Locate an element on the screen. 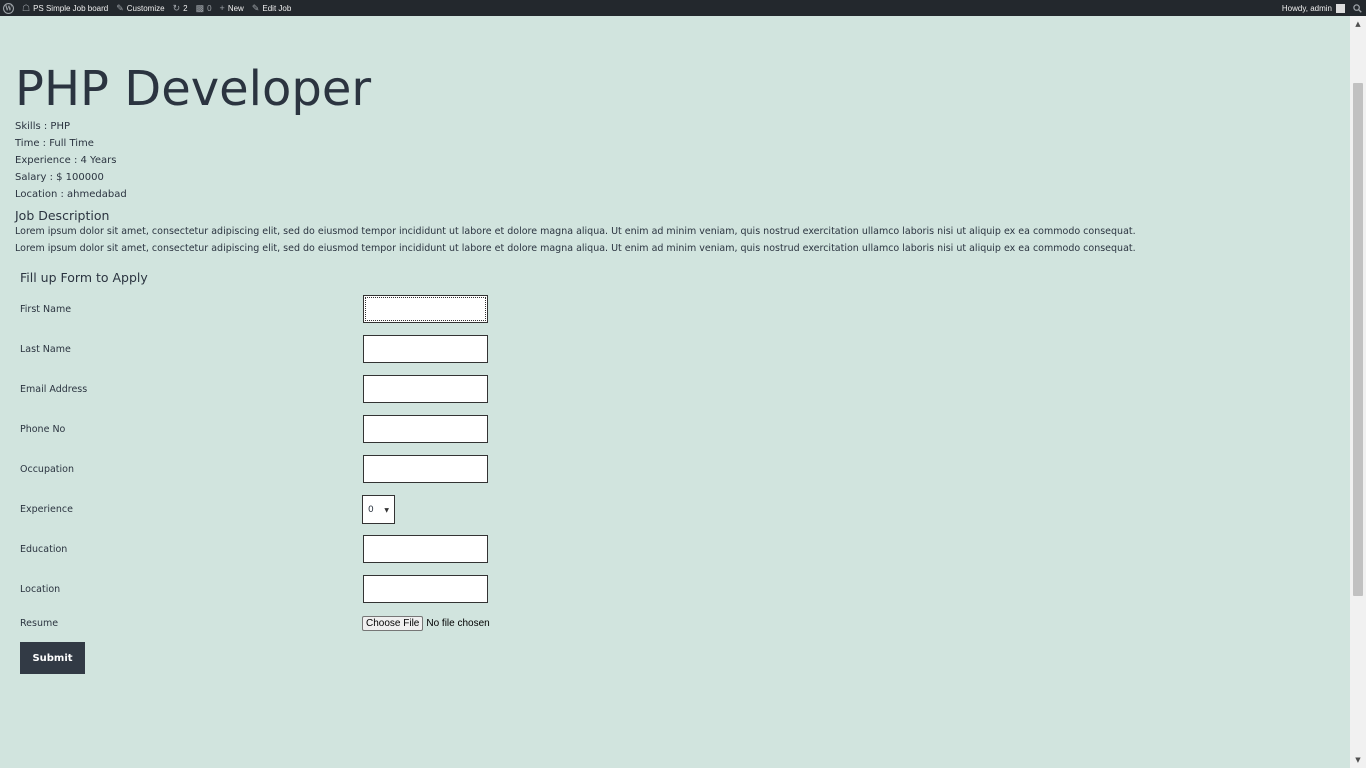  svg-text: W is located at coordinates (8, 8).